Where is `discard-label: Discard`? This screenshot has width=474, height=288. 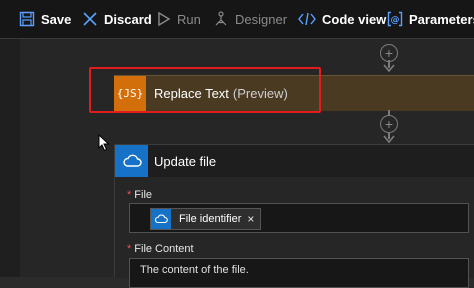 discard-label: Discard is located at coordinates (128, 19).